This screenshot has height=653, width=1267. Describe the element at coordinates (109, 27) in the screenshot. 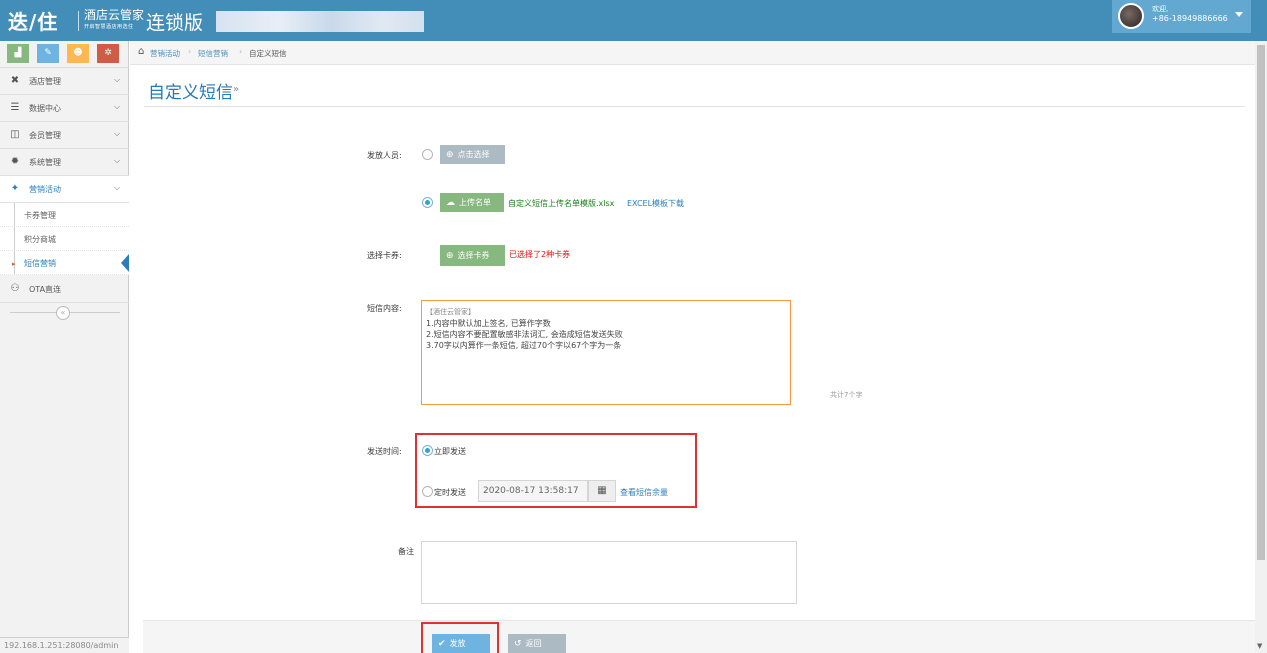

I see `brand-slogan: 开启智慧酒店用选住` at that location.